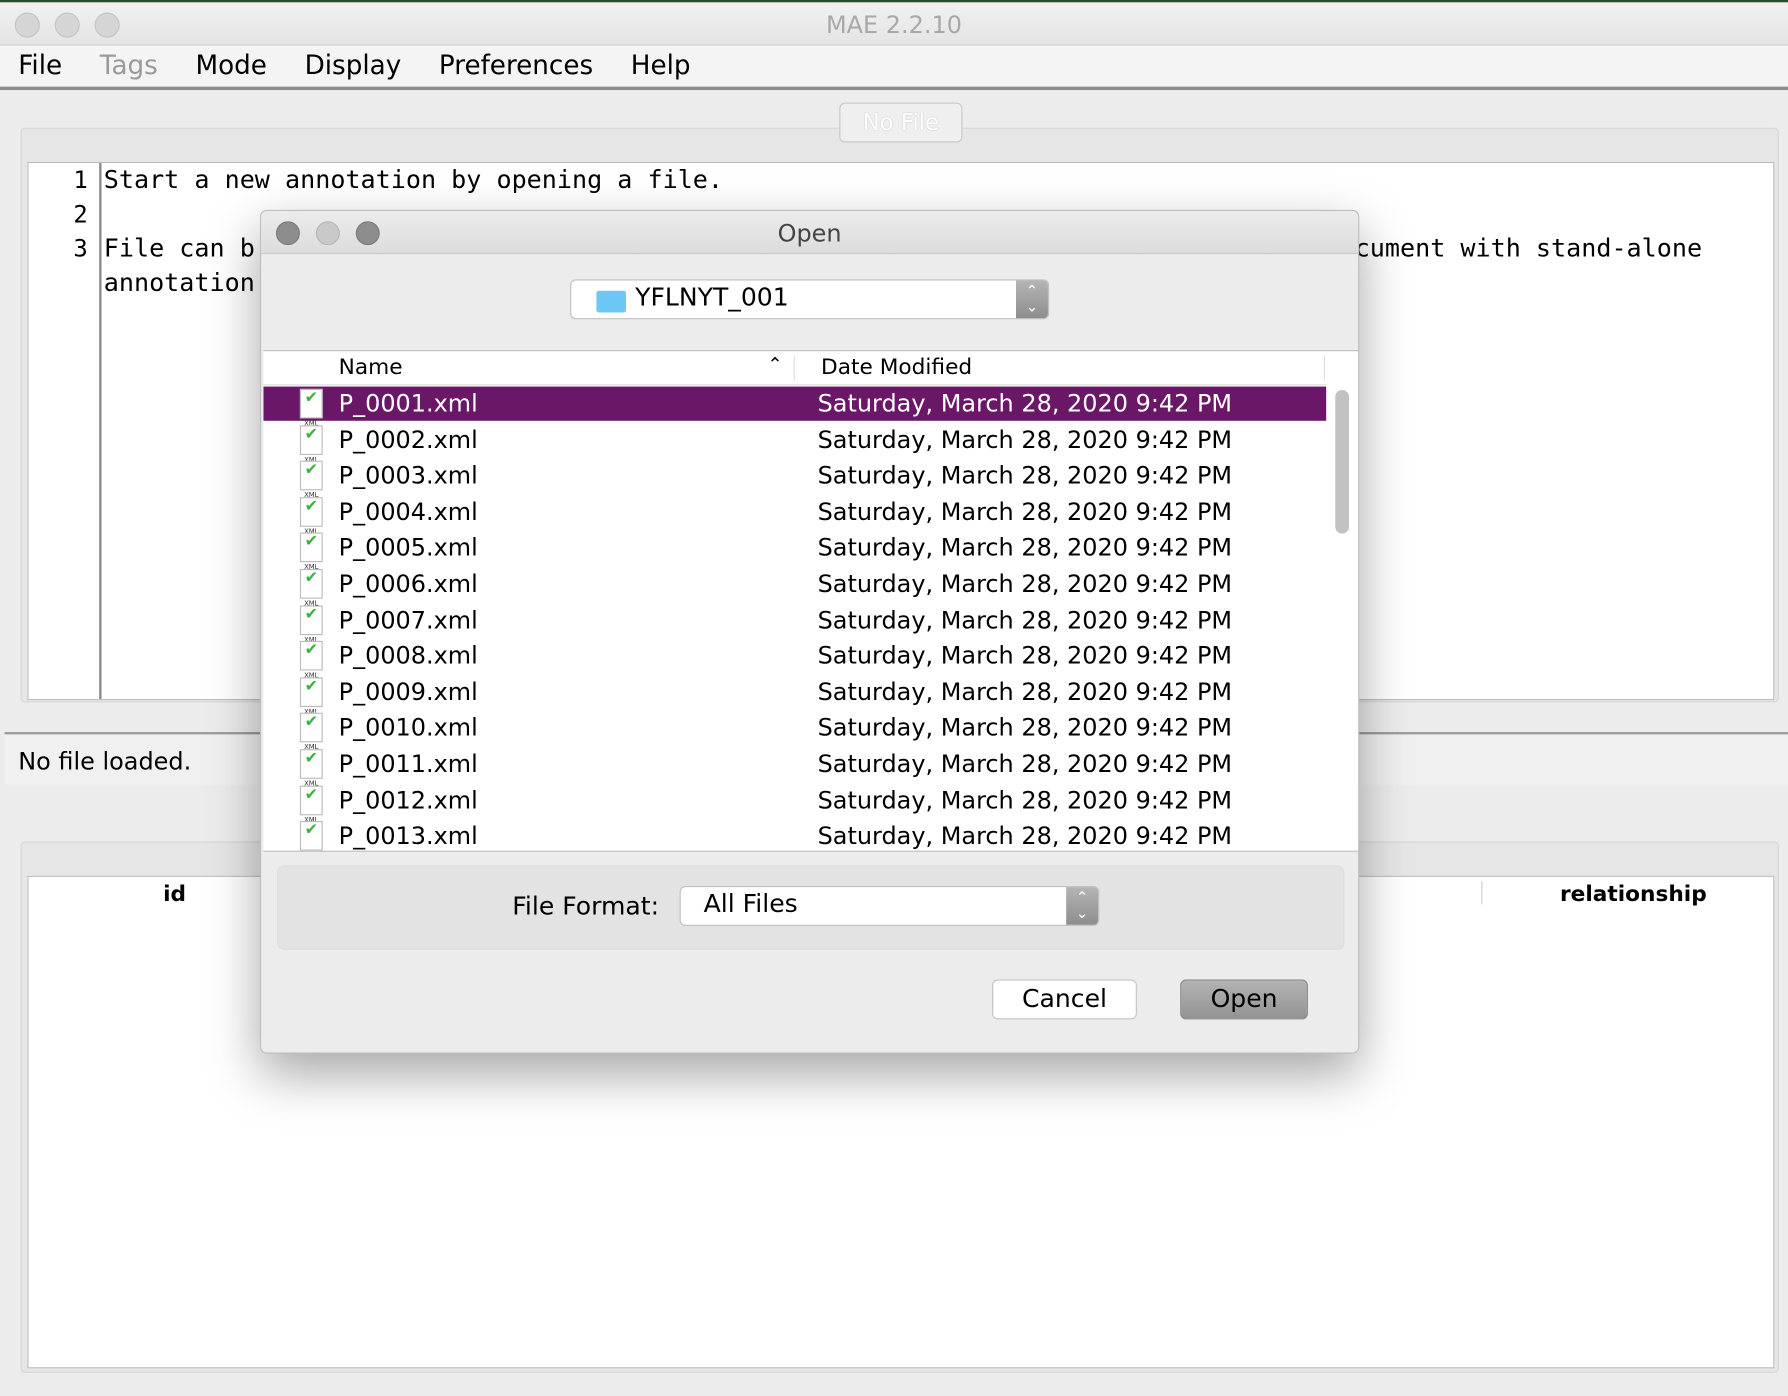 This screenshot has width=1788, height=1396. Describe the element at coordinates (408, 440) in the screenshot. I see `file-name: P_0002.xml` at that location.